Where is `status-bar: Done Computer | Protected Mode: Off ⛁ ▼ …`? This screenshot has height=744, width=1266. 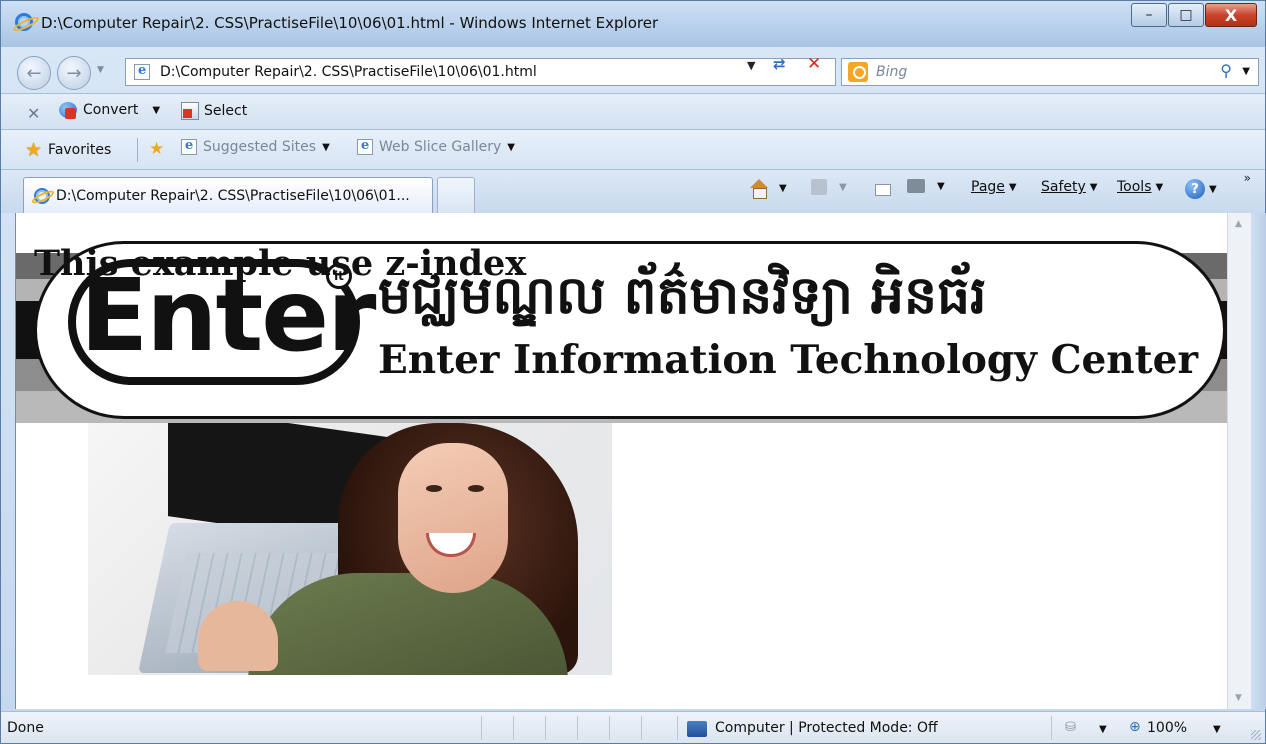 status-bar: Done Computer | Protected Mode: Off ⛁ ▼ … is located at coordinates (633, 727).